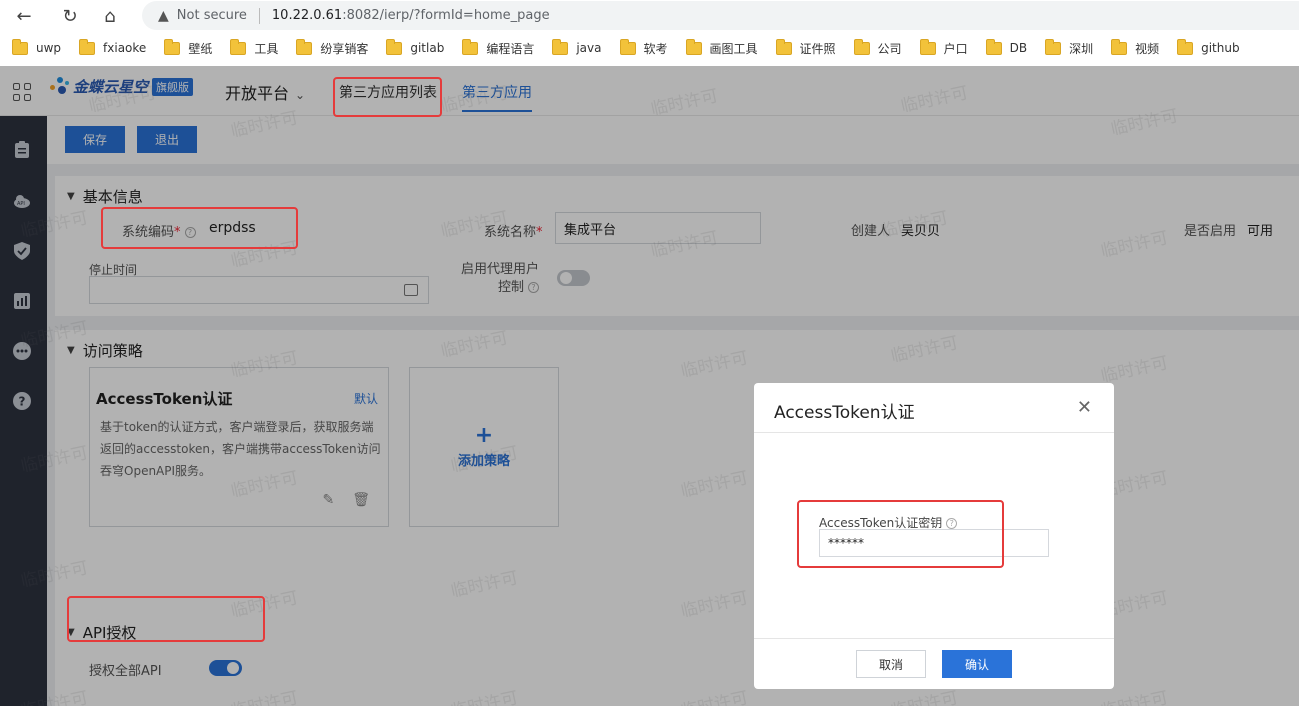 The width and height of the screenshot is (1299, 706). Describe the element at coordinates (1073, 48) in the screenshot. I see `bookmark-item: 深圳` at that location.